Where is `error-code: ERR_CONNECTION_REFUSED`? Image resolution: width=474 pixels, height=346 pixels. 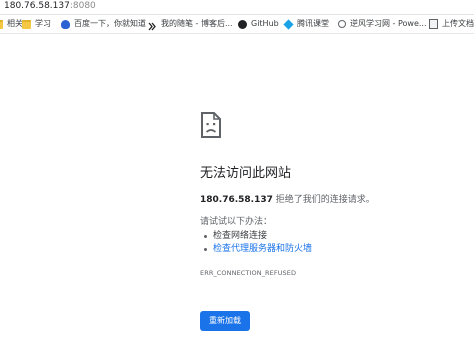 error-code: ERR_CONNECTION_REFUSED is located at coordinates (248, 273).